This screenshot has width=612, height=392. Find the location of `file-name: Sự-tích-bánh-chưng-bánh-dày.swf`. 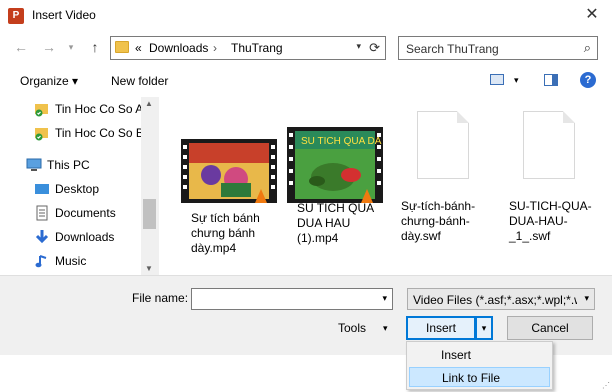

file-name: Sự-tích-bánh-chưng-bánh-dày.swf is located at coordinates (438, 221).